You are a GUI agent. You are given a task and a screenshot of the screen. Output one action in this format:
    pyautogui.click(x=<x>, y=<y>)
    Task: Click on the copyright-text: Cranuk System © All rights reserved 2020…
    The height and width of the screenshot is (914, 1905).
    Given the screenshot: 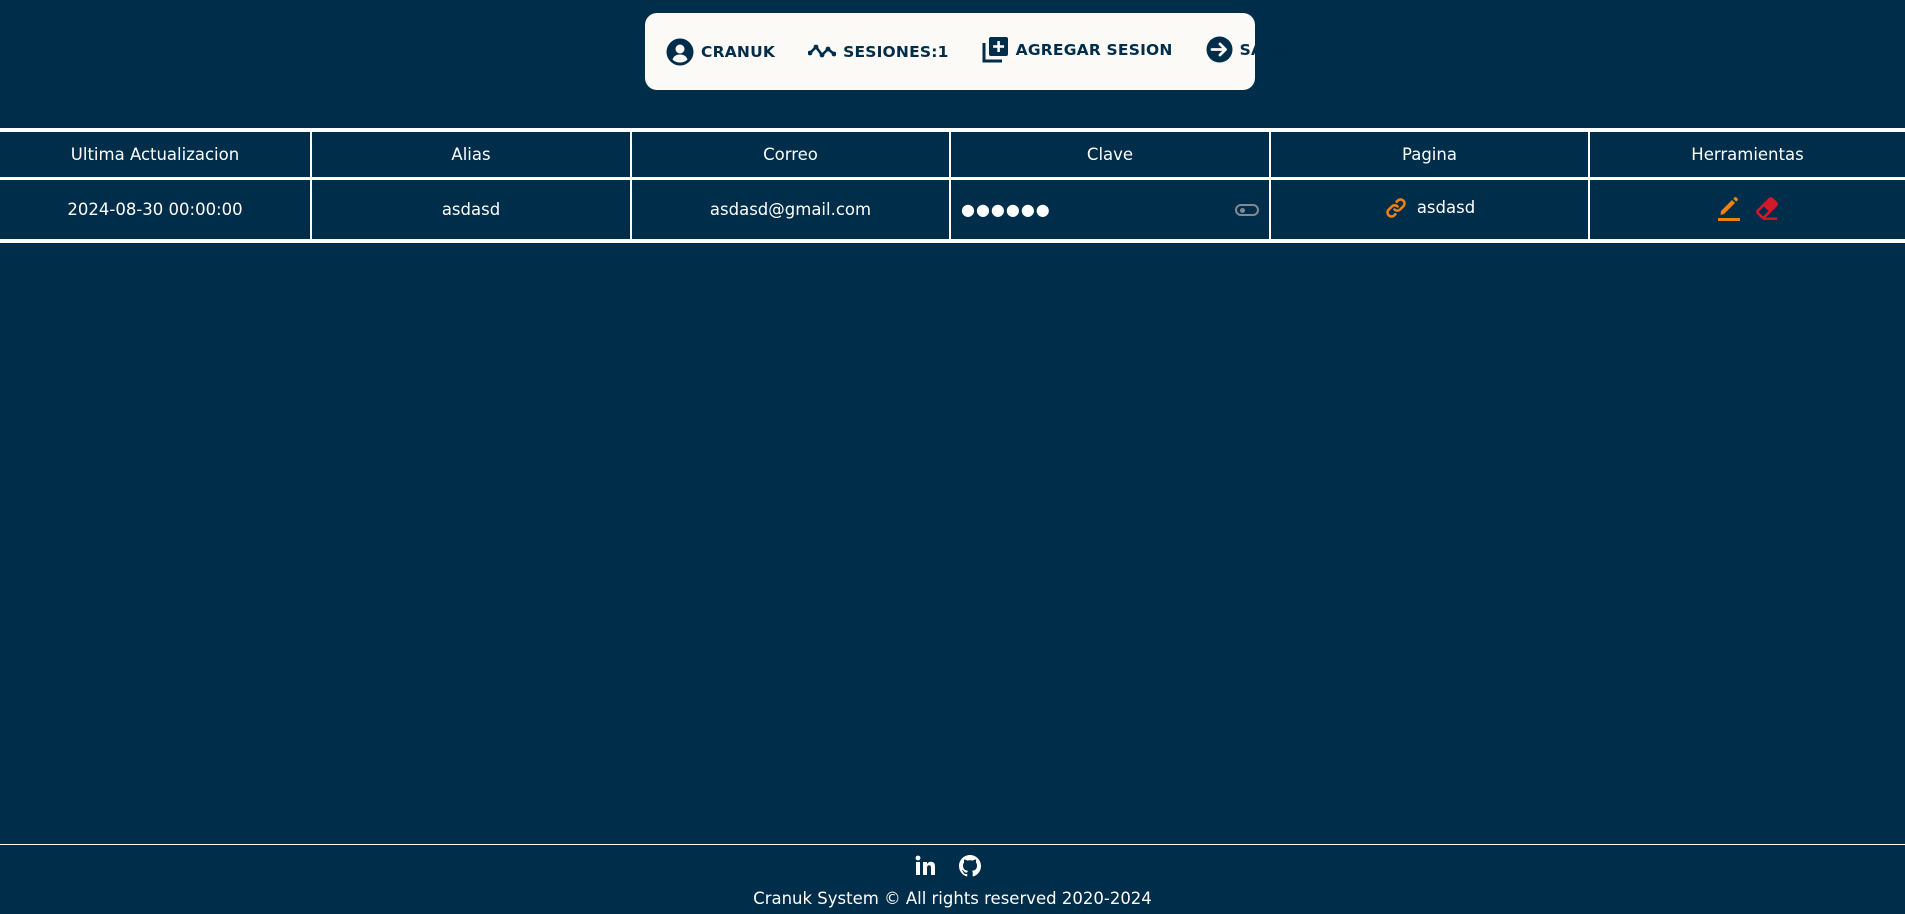 What is the action you would take?
    pyautogui.click(x=952, y=898)
    